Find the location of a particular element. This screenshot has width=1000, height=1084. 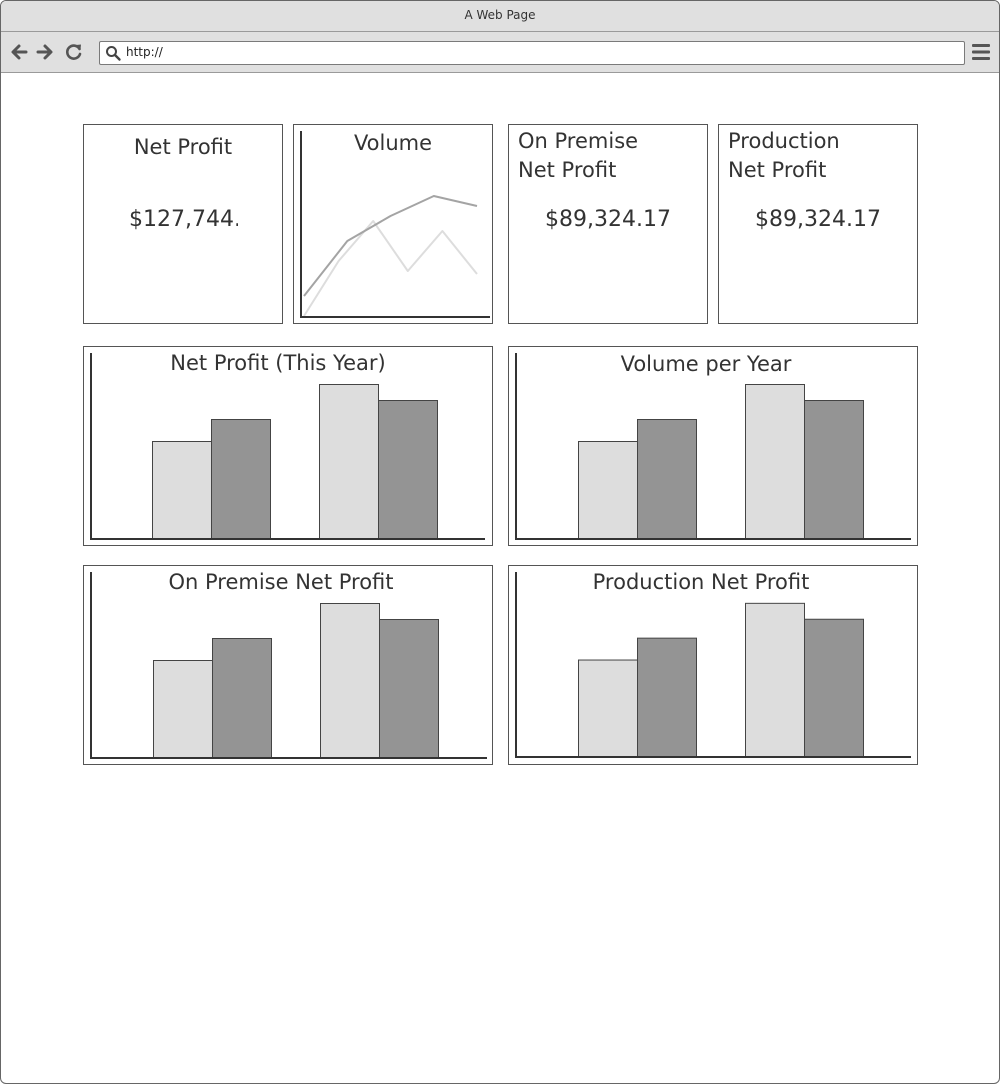

reload-icon is located at coordinates (74, 52).